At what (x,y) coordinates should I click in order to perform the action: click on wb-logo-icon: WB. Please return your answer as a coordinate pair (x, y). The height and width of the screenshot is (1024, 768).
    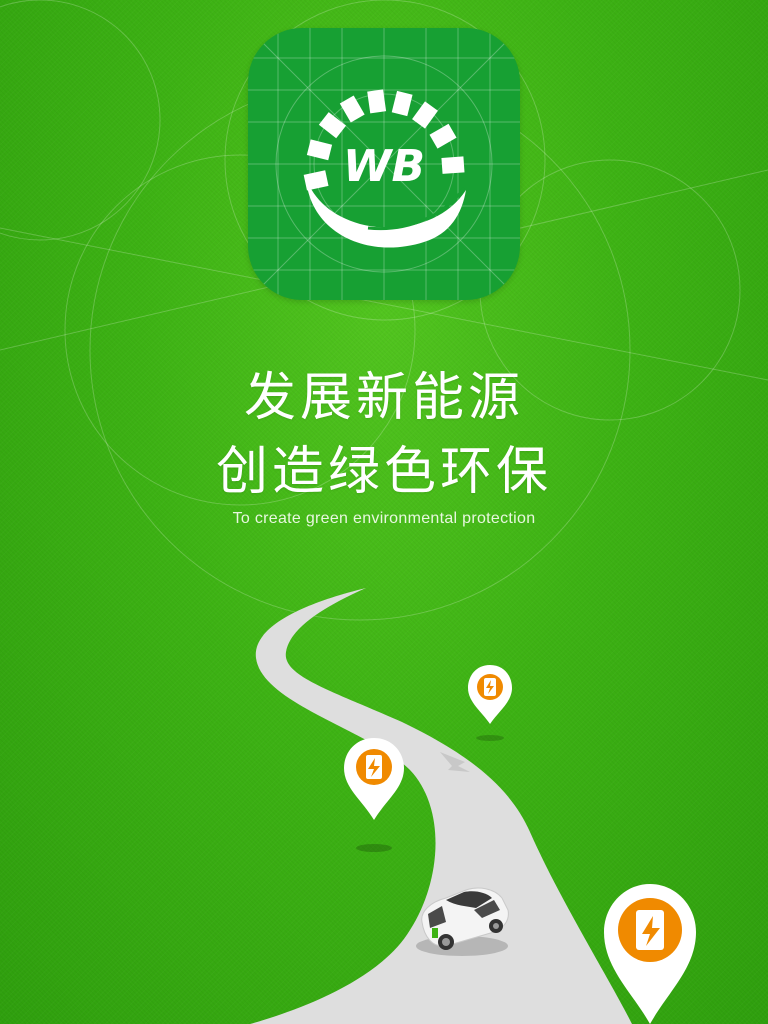
    Looking at the image, I should click on (384, 164).